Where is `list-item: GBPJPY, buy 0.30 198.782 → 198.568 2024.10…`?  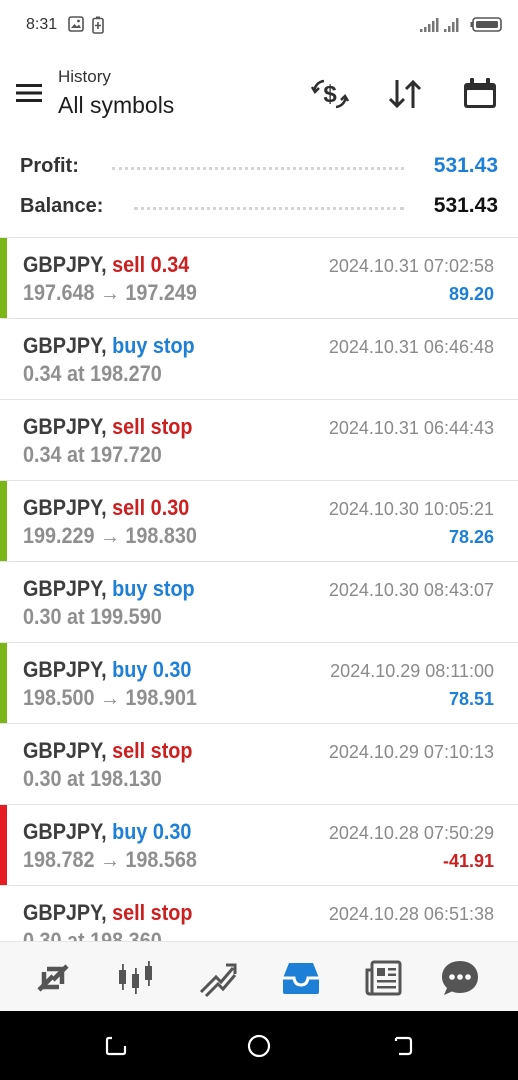
list-item: GBPJPY, buy 0.30 198.782 → 198.568 2024.10… is located at coordinates (259, 845).